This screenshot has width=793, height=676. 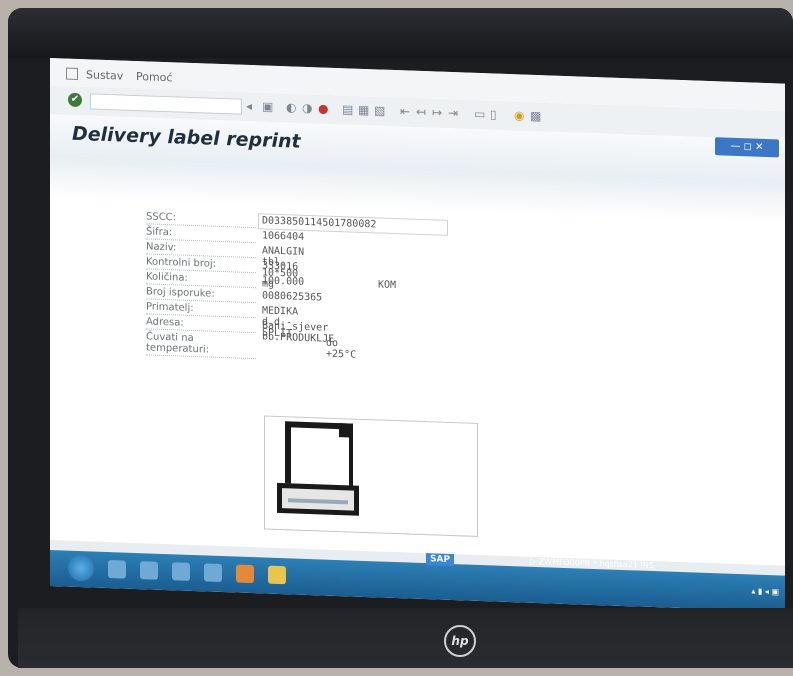 What do you see at coordinates (405, 638) in the screenshot?
I see `monitor-chin` at bounding box center [405, 638].